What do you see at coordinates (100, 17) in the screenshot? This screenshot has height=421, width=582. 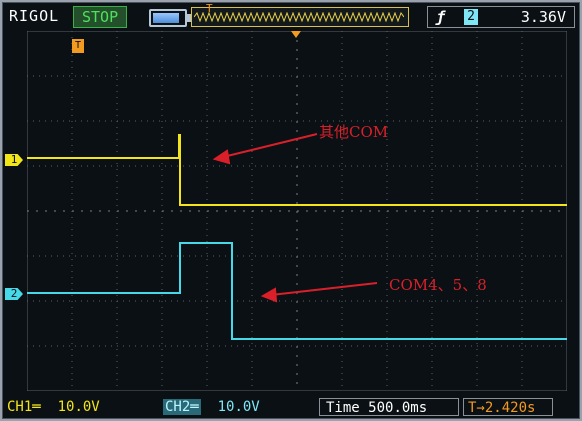 I see `run-stop-status: STOP` at bounding box center [100, 17].